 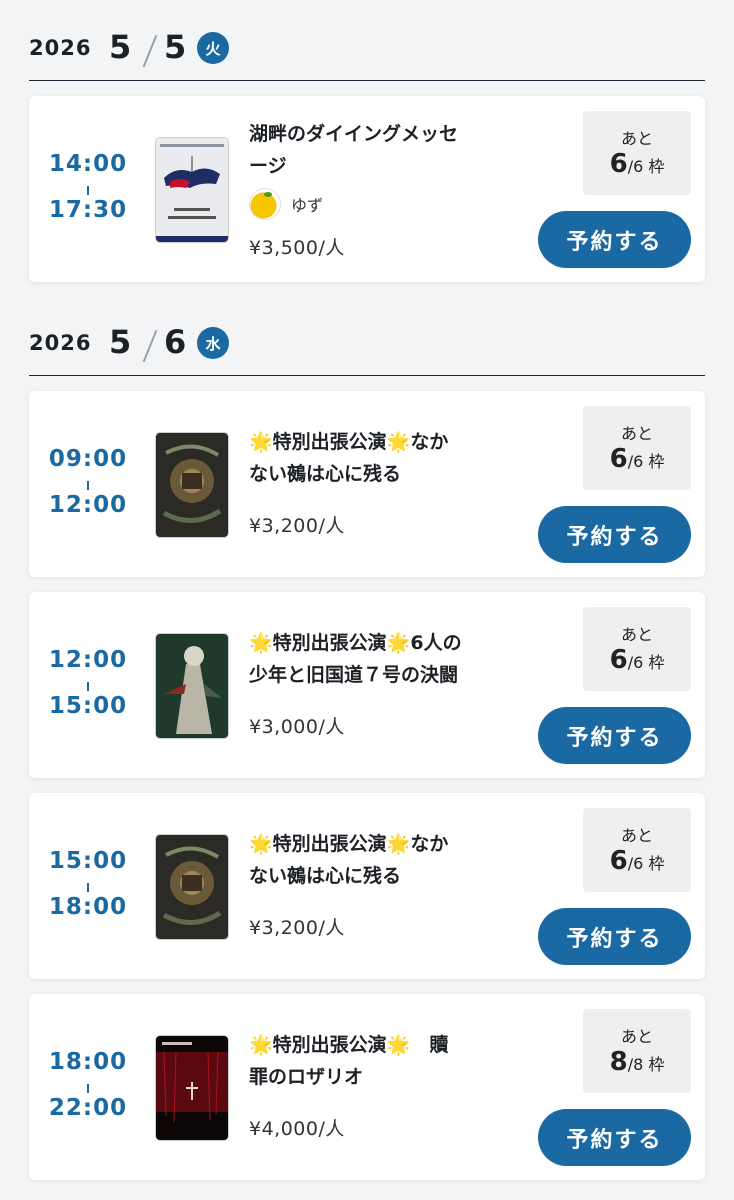 I want to click on remaining-count: 8/8 枠, so click(x=637, y=1062).